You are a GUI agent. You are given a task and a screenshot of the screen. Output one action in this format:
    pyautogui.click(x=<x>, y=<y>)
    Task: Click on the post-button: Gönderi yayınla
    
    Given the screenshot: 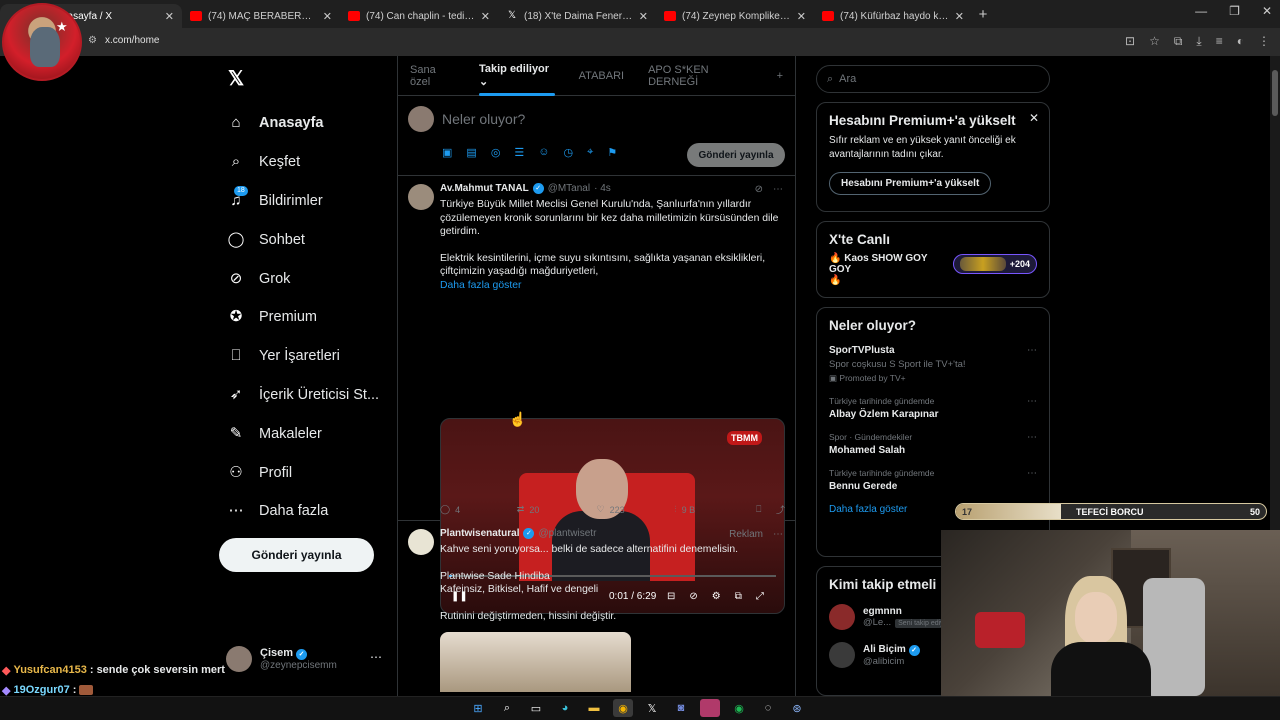 What is the action you would take?
    pyautogui.click(x=296, y=555)
    